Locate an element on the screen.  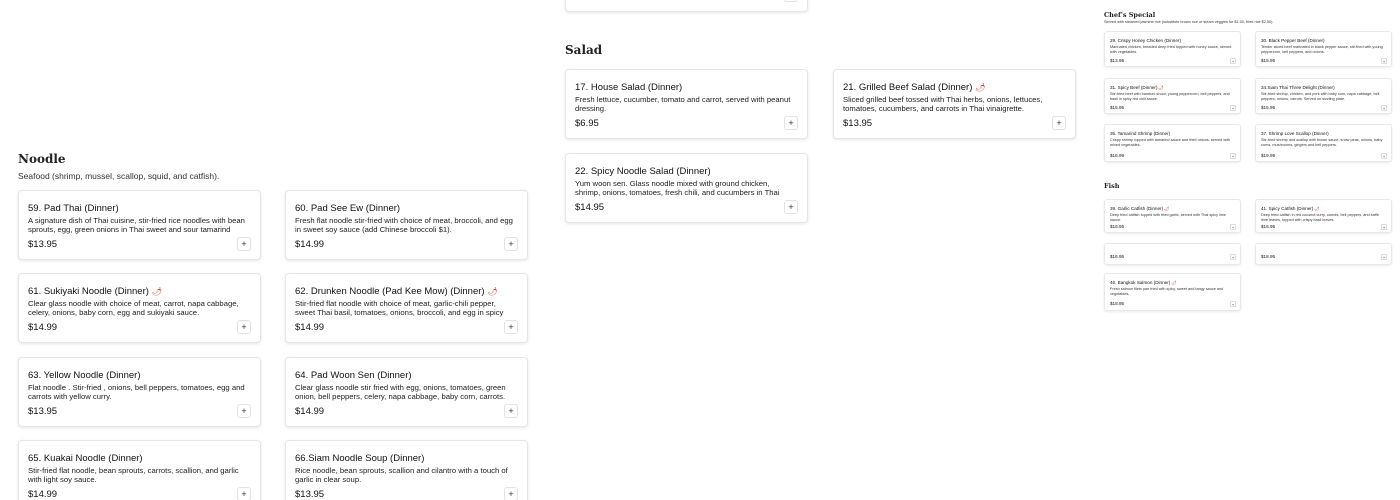
chef-special-section-title: Chef's Special is located at coordinates (1130, 15).